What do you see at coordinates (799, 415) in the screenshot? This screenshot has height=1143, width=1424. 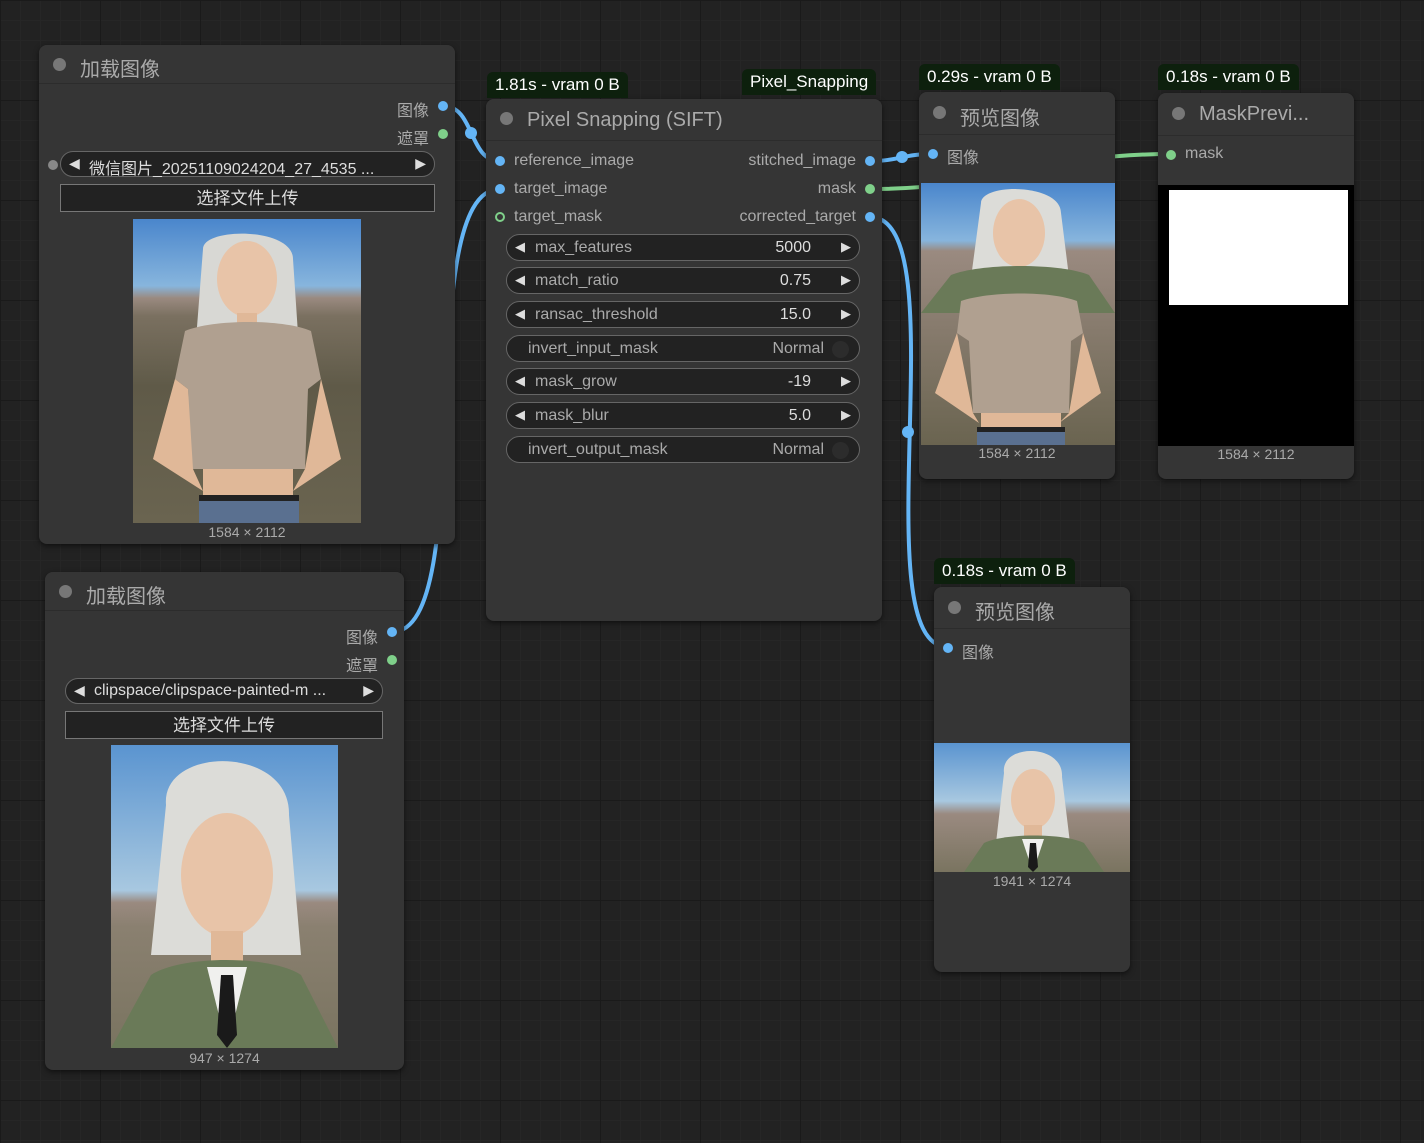 I see `widget-value: 5.0` at bounding box center [799, 415].